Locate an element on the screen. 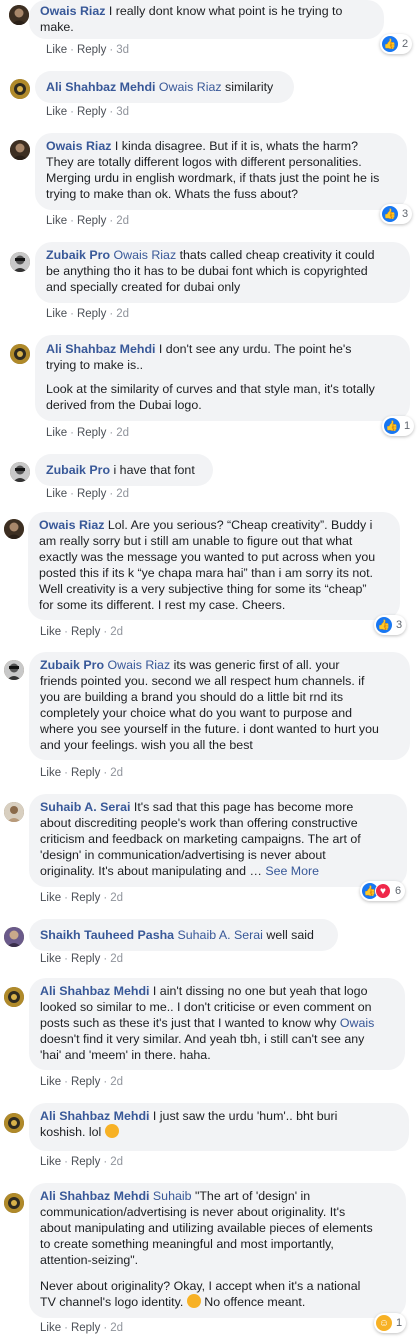  comment-text: koshish. lol is located at coordinates (71, 1132).